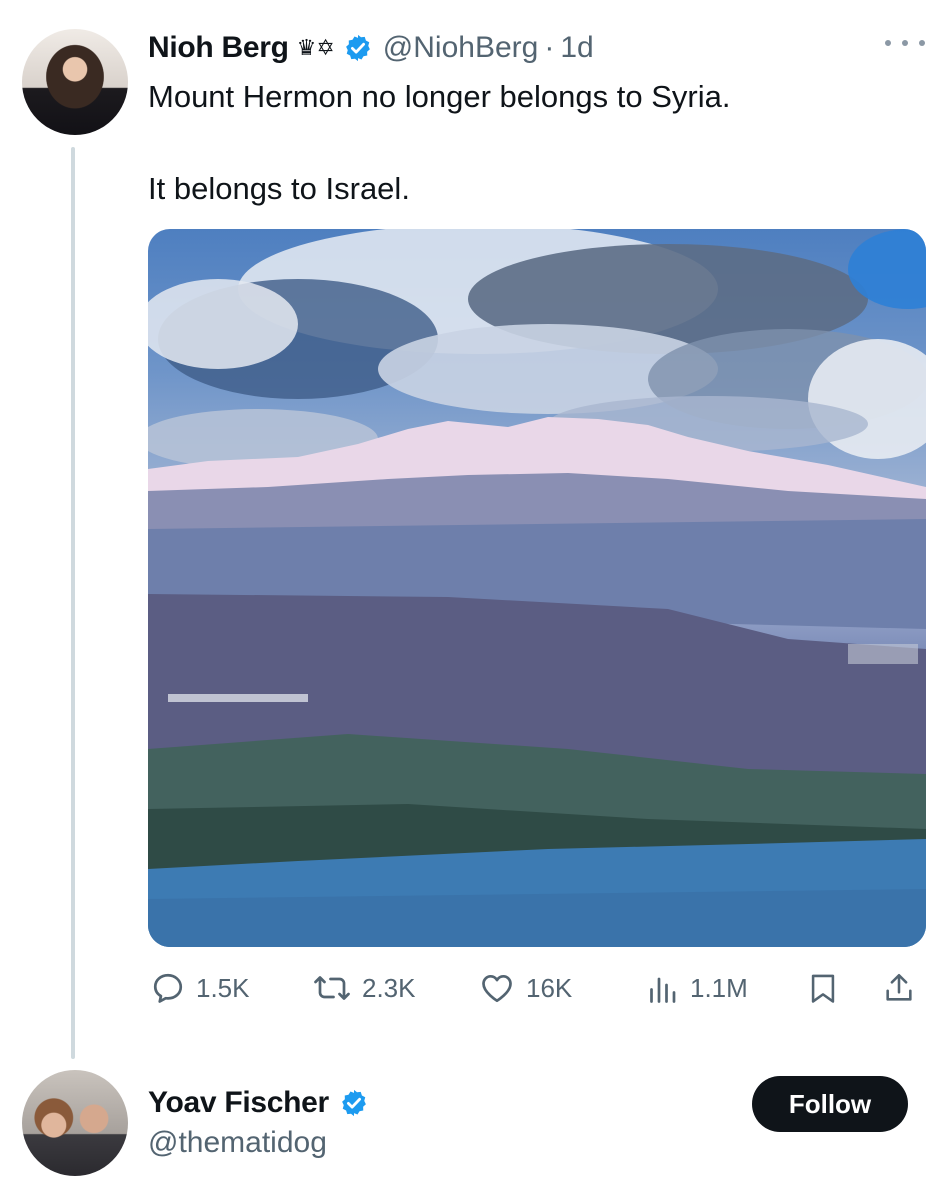 The height and width of the screenshot is (1200, 948). I want to click on reply-button: 1.5K, so click(200, 988).